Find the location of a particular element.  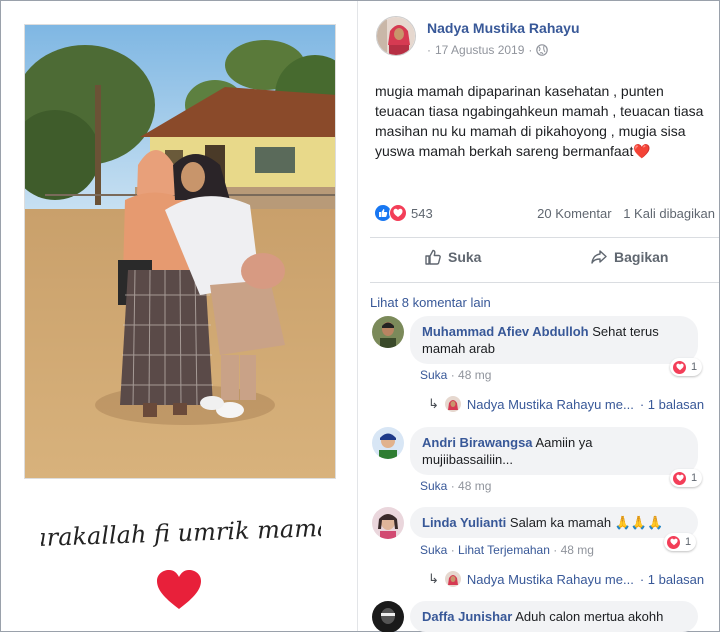

comment-bubble: Linda Yulianti Salam ka mamah 🙏🙏🙏 is located at coordinates (554, 522).